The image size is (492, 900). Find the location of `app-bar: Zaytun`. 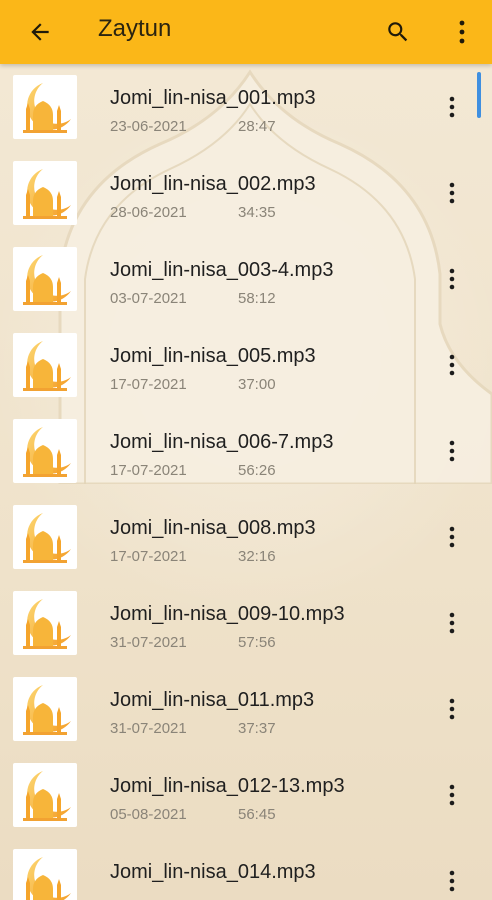

app-bar: Zaytun is located at coordinates (246, 32).